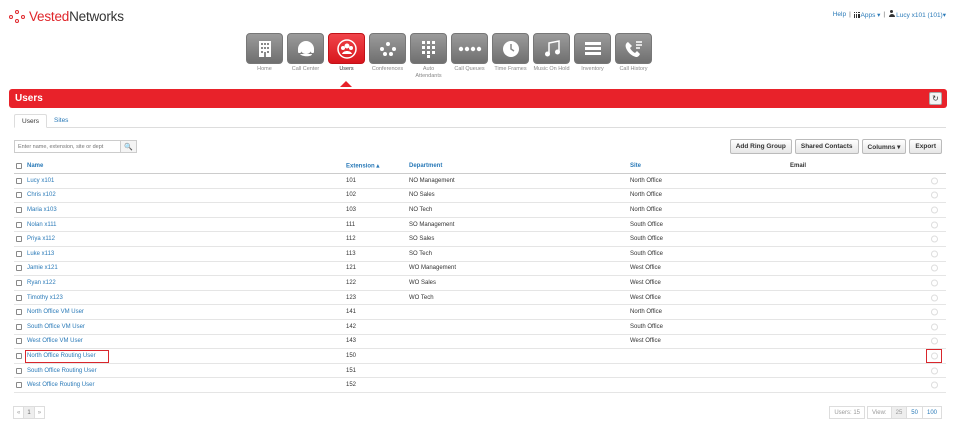 Image resolution: width=957 pixels, height=433 pixels. I want to click on extension-cell: 101, so click(351, 180).